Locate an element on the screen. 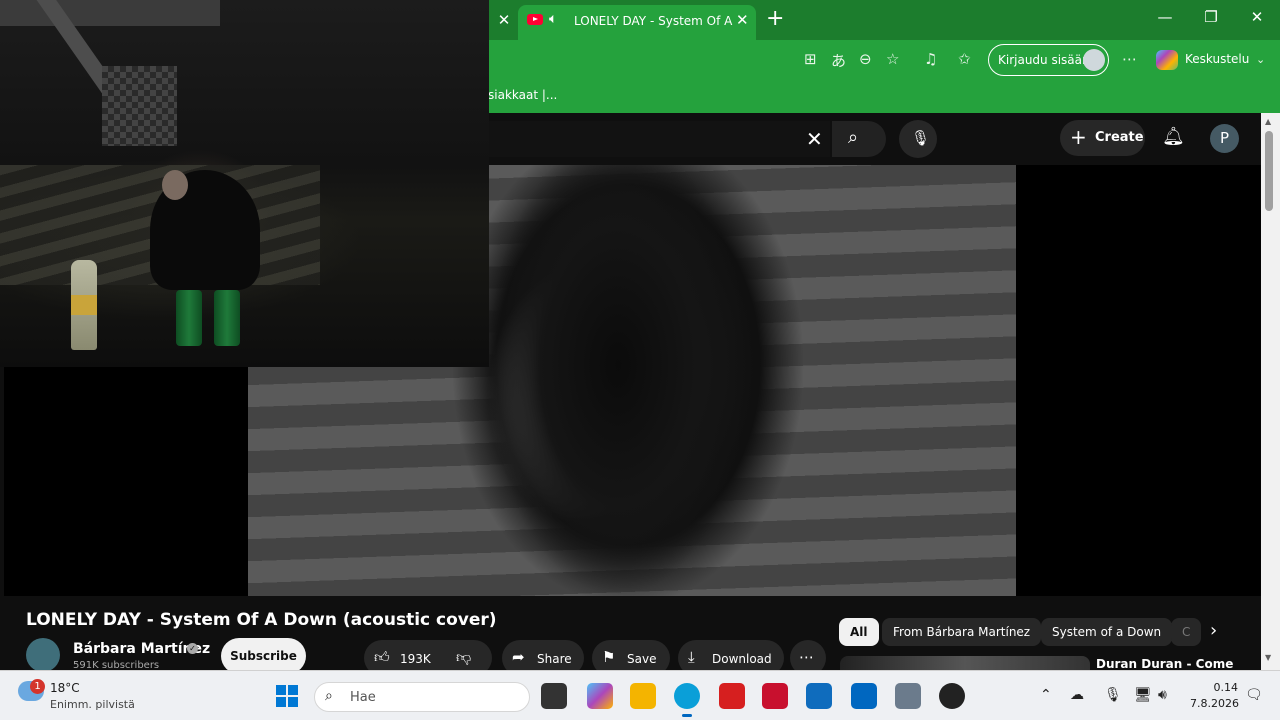 This screenshot has height=720, width=1280. task-view-icon is located at coordinates (554, 696).